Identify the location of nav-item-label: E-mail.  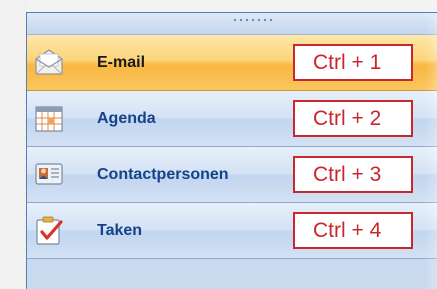
(121, 62).